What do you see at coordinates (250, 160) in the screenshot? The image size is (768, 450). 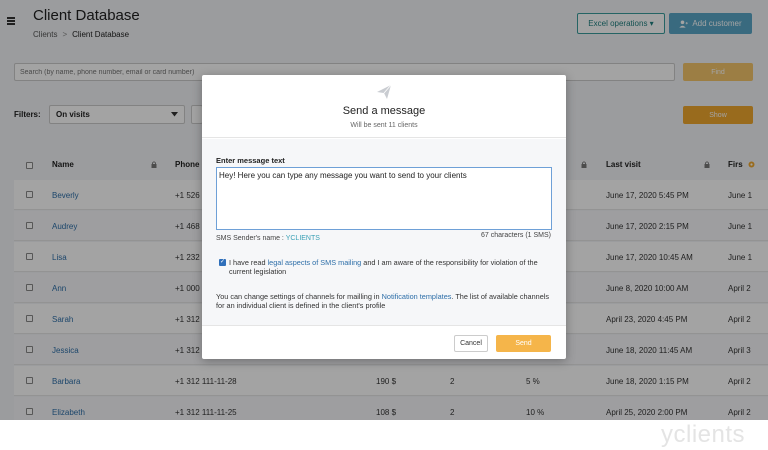 I see `message-field-label: Enter message text` at bounding box center [250, 160].